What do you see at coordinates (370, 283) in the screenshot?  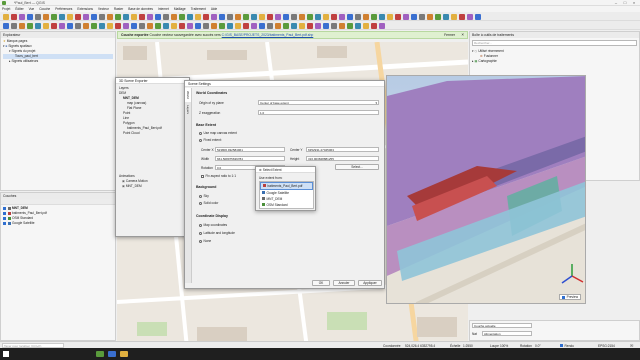 I see `apply-button: Appliquer` at bounding box center [370, 283].